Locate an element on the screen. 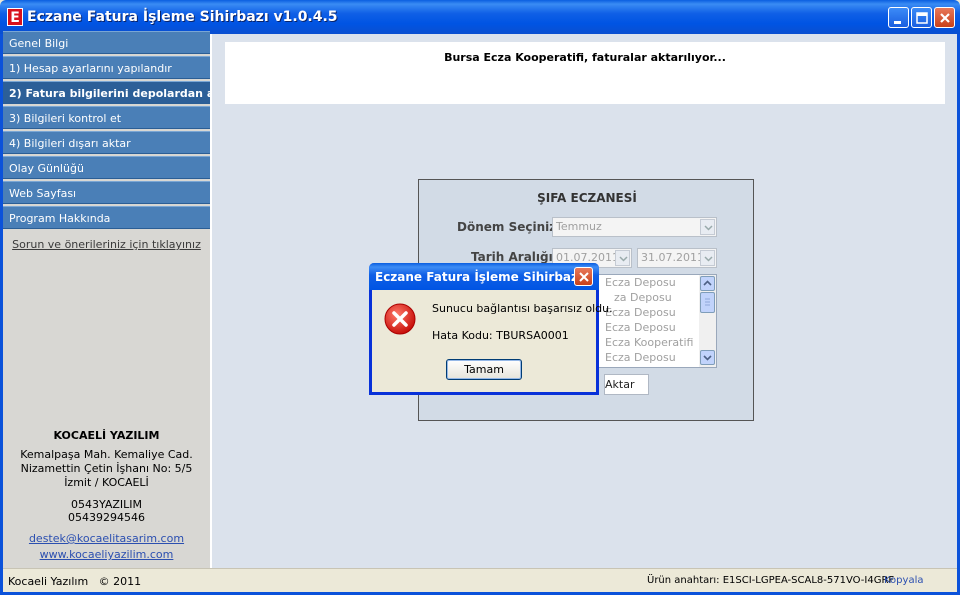 The image size is (960, 595). sidebar-item-kontrol: 3) Bilgileri kontrol et is located at coordinates (106, 117).